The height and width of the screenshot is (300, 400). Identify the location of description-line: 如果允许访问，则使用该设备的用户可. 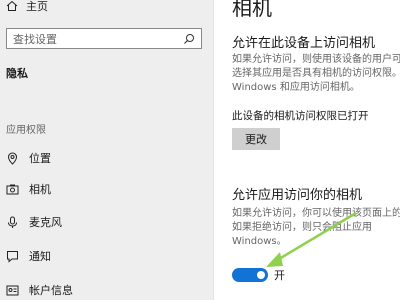
(316, 59).